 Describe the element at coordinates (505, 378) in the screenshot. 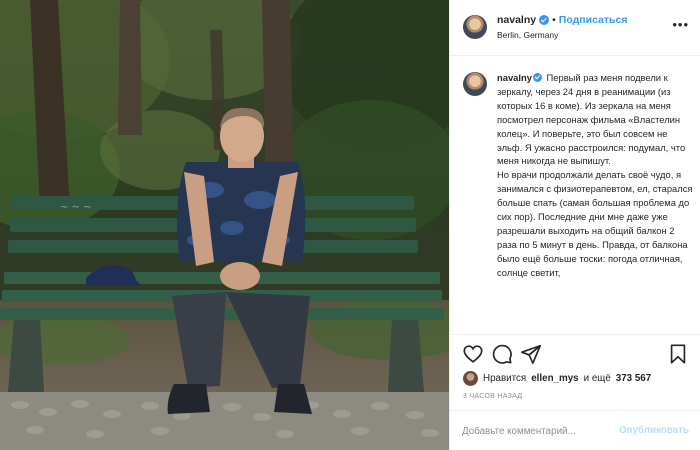

I see `likes-prefix: Нравится` at that location.